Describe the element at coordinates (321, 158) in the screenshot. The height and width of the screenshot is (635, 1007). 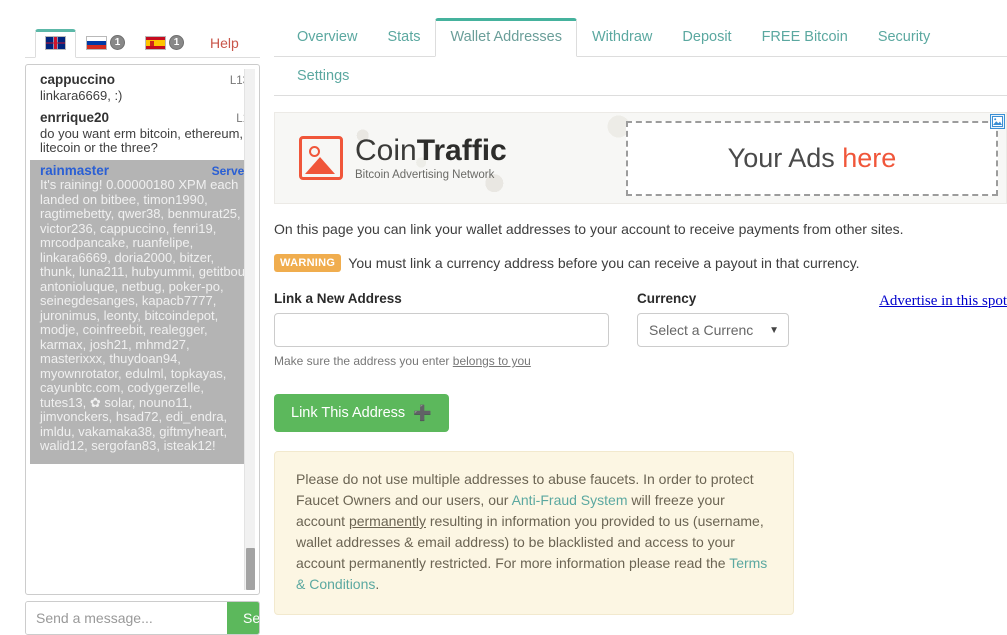
I see `cointraffic-logo-icon` at that location.